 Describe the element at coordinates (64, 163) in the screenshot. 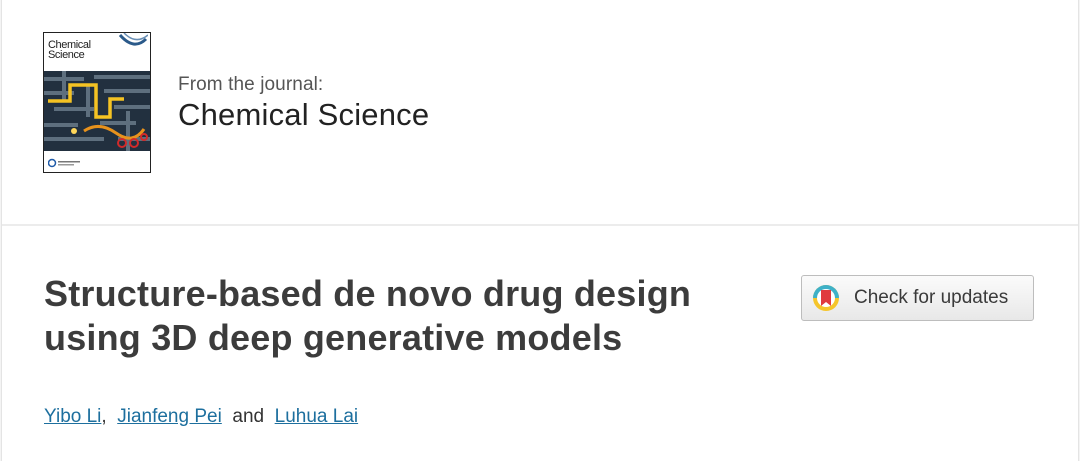

I see `publisher-logo-icon` at that location.